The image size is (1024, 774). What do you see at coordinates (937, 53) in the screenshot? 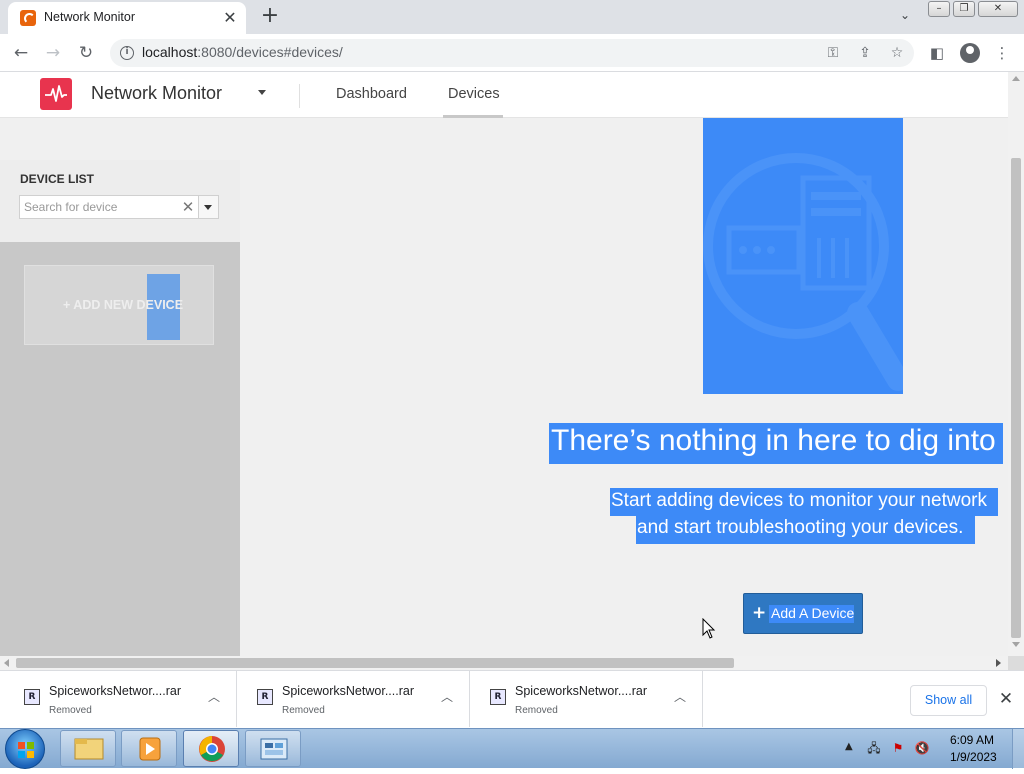
I see `side-panel-icon: ◧` at bounding box center [937, 53].